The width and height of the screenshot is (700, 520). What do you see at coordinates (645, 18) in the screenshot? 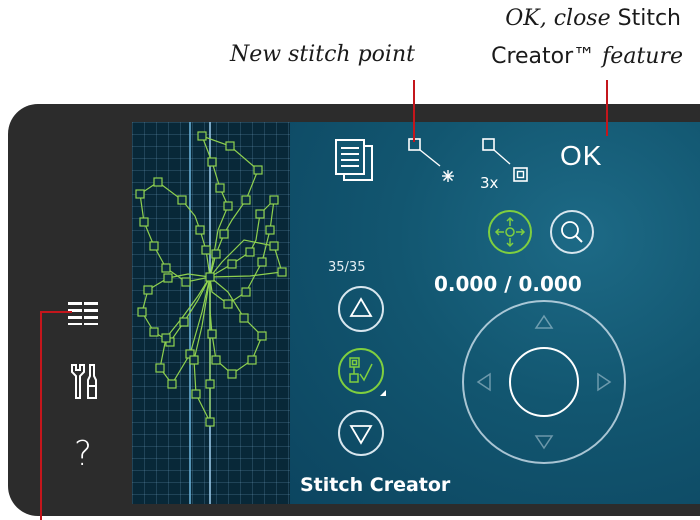
I see `annotation-ok-close-plain: Stitch` at bounding box center [645, 18].